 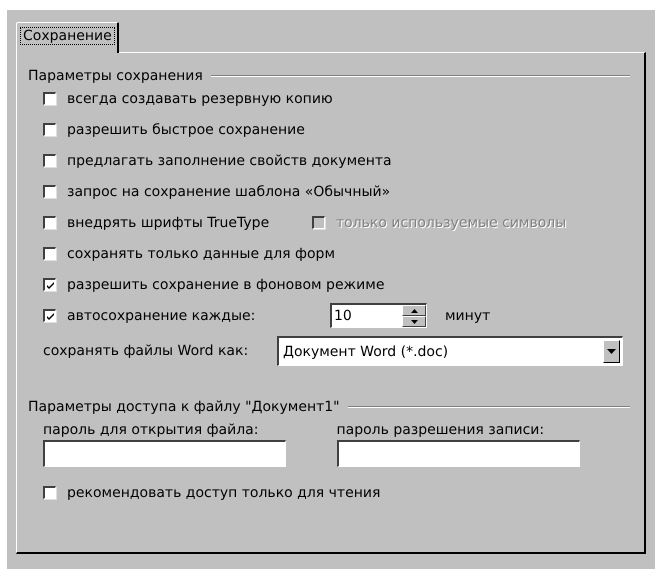 I want to click on spin-up-button, so click(x=414, y=310).